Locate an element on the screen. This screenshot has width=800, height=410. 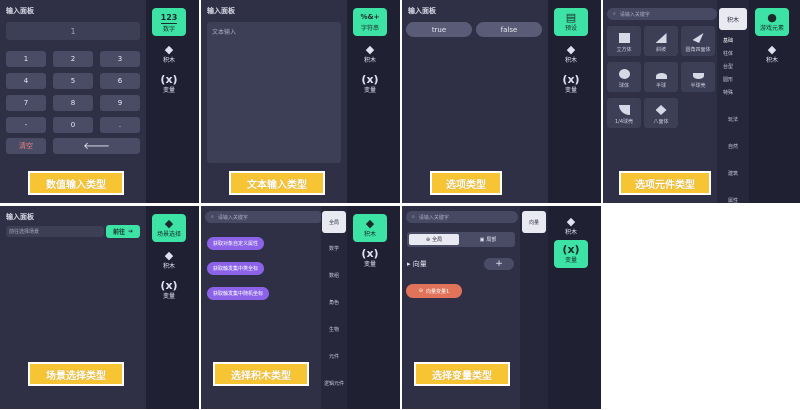
category-character: 角色 is located at coordinates (334, 302).